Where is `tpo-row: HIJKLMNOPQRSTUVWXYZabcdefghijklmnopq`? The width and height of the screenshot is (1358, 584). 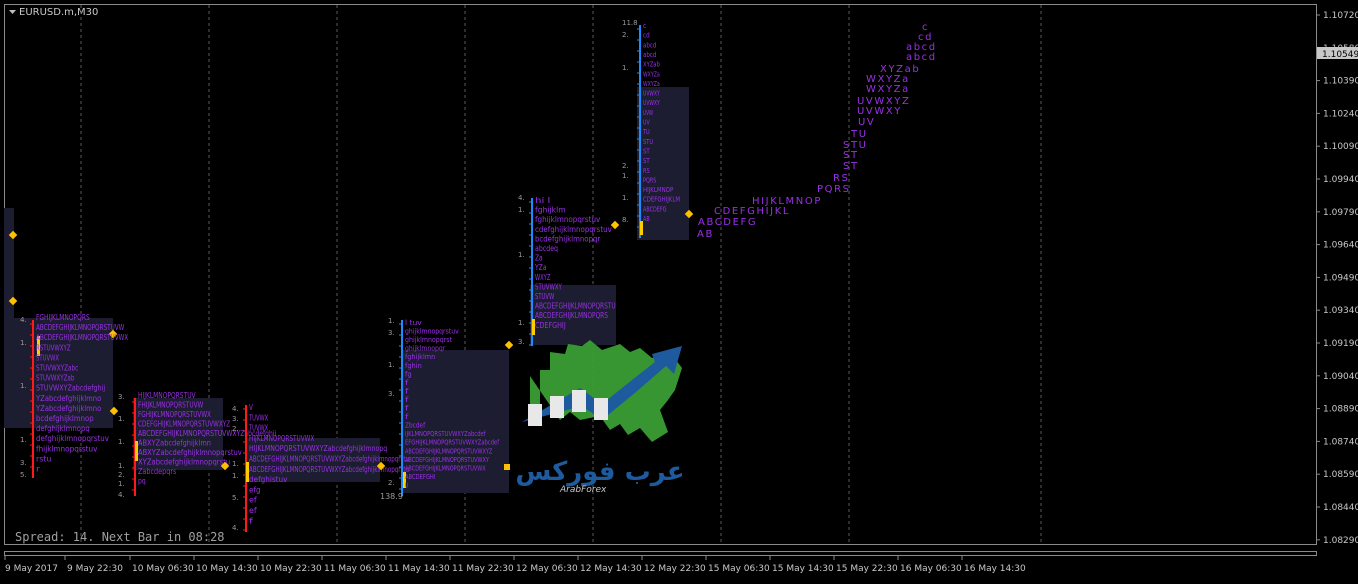 tpo-row: HIJKLMNOPQRSTUVWXYZabcdefghijklmnopq is located at coordinates (318, 448).